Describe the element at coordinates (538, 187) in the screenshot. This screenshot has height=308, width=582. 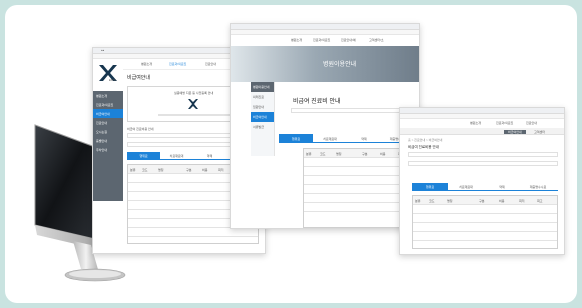
I see `tab-3: 제증명수수료` at that location.